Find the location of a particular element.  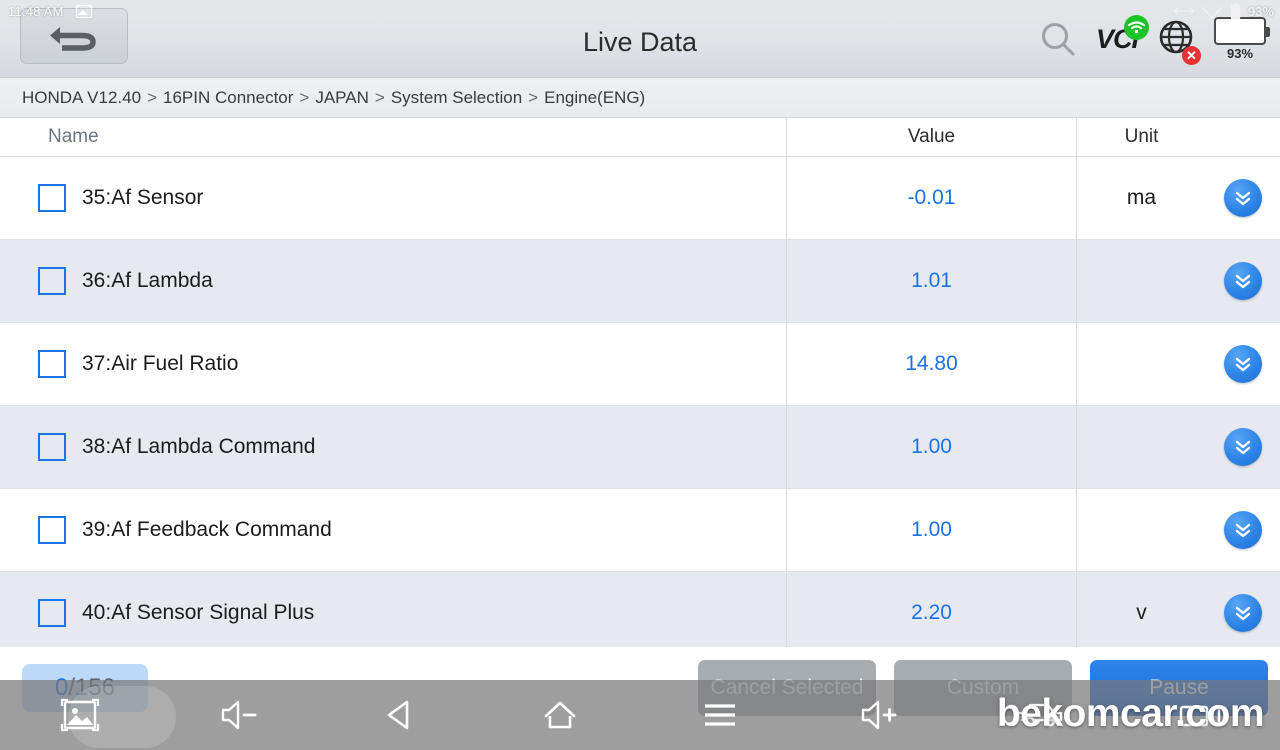

table-row: 39:Af Feedback Command 1.00 is located at coordinates (640, 530).